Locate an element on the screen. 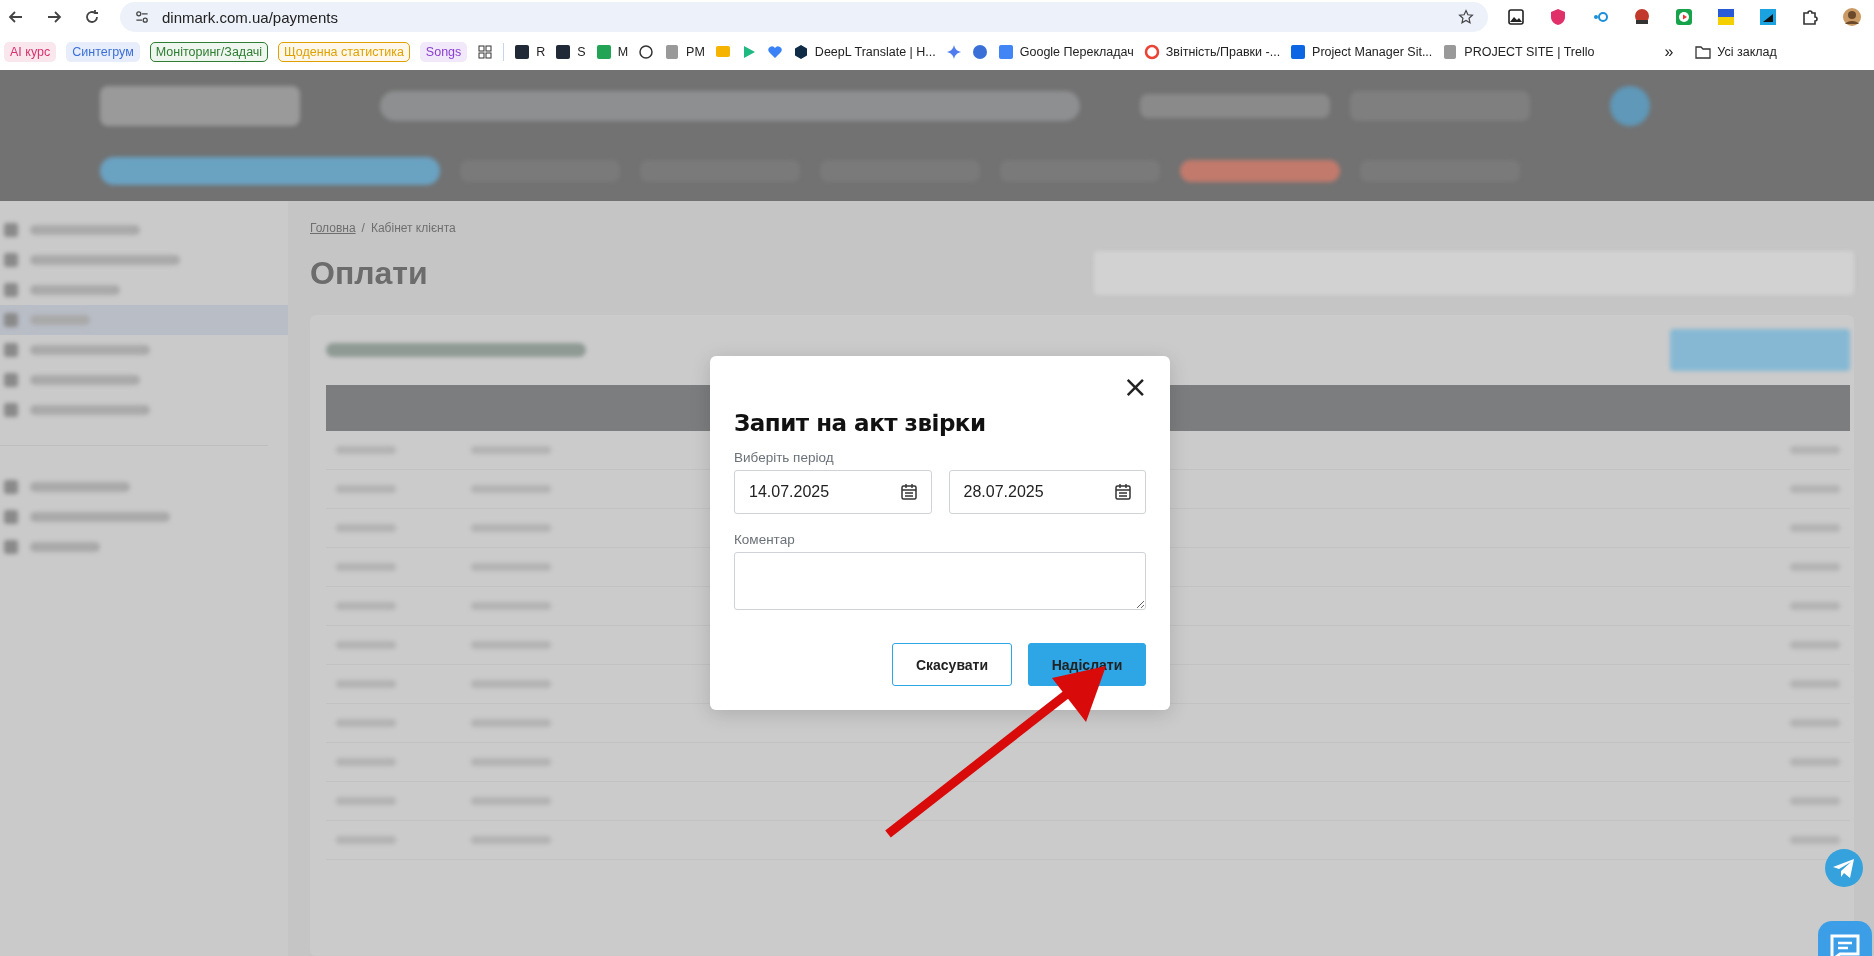  sheet-icon is located at coordinates (603, 52).